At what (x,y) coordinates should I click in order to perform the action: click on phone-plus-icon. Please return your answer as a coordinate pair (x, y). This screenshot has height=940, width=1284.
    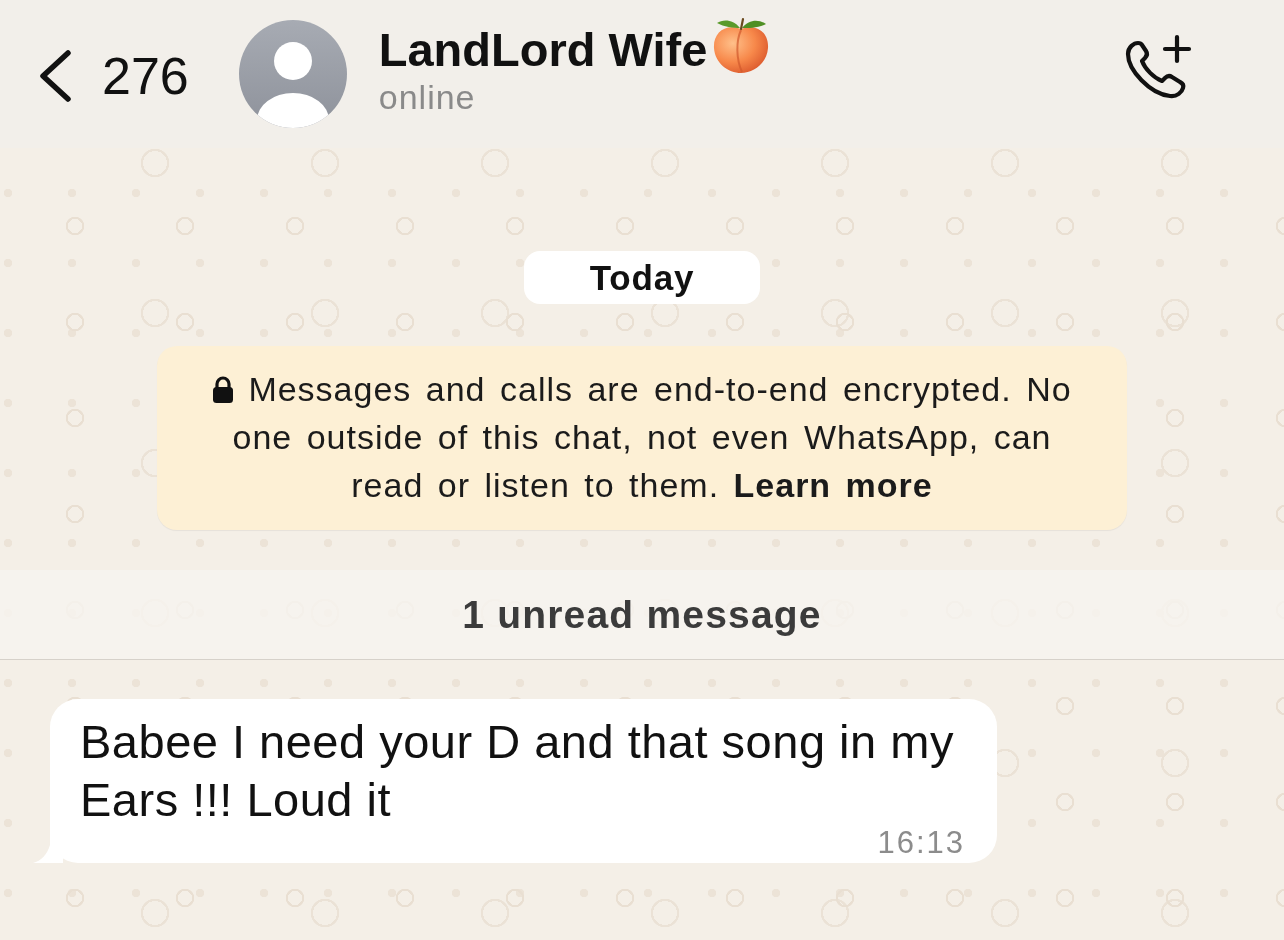
    Looking at the image, I should click on (1158, 67).